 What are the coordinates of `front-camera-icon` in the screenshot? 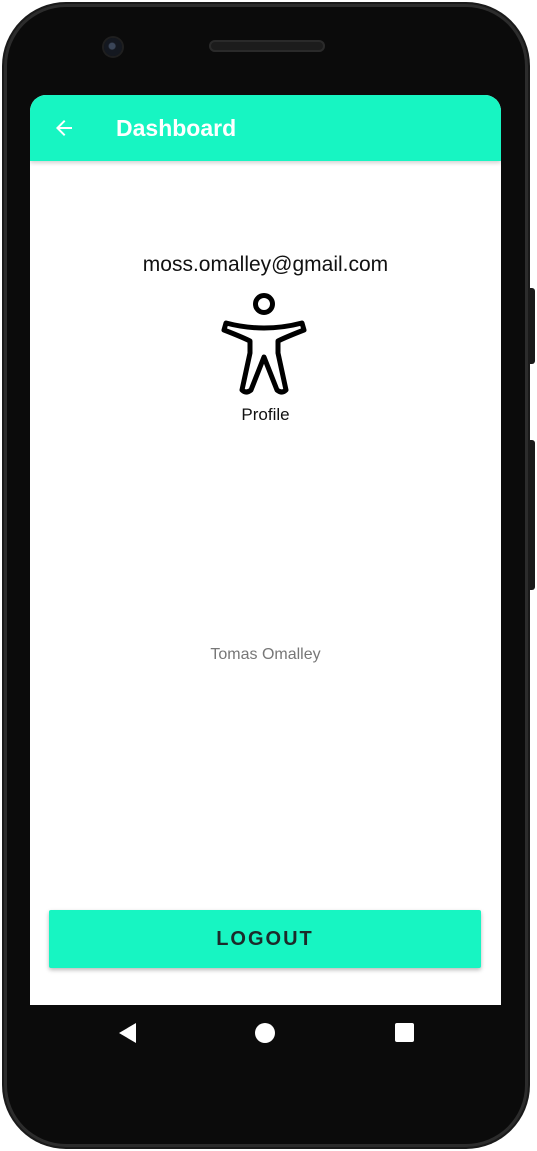 It's located at (113, 47).